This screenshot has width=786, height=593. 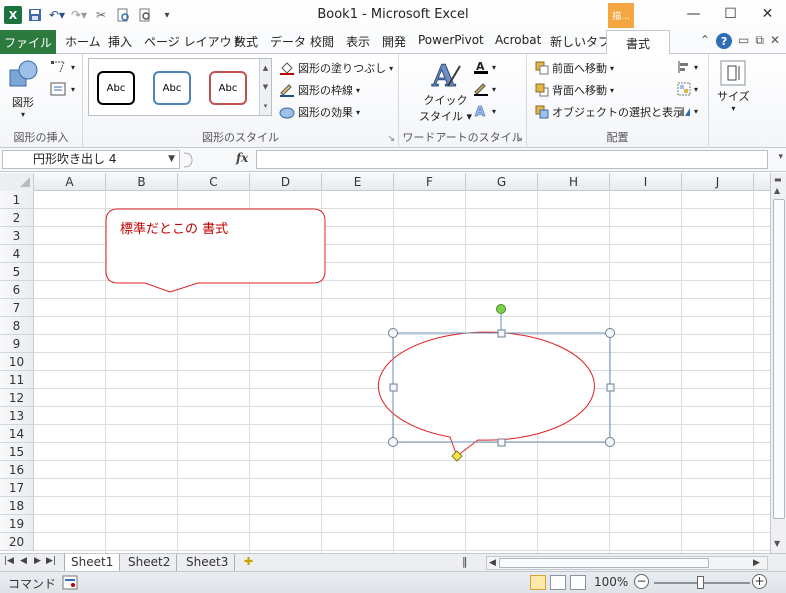 I want to click on vertical-scrollbar: ▬ ▲ ▼, so click(x=778, y=363).